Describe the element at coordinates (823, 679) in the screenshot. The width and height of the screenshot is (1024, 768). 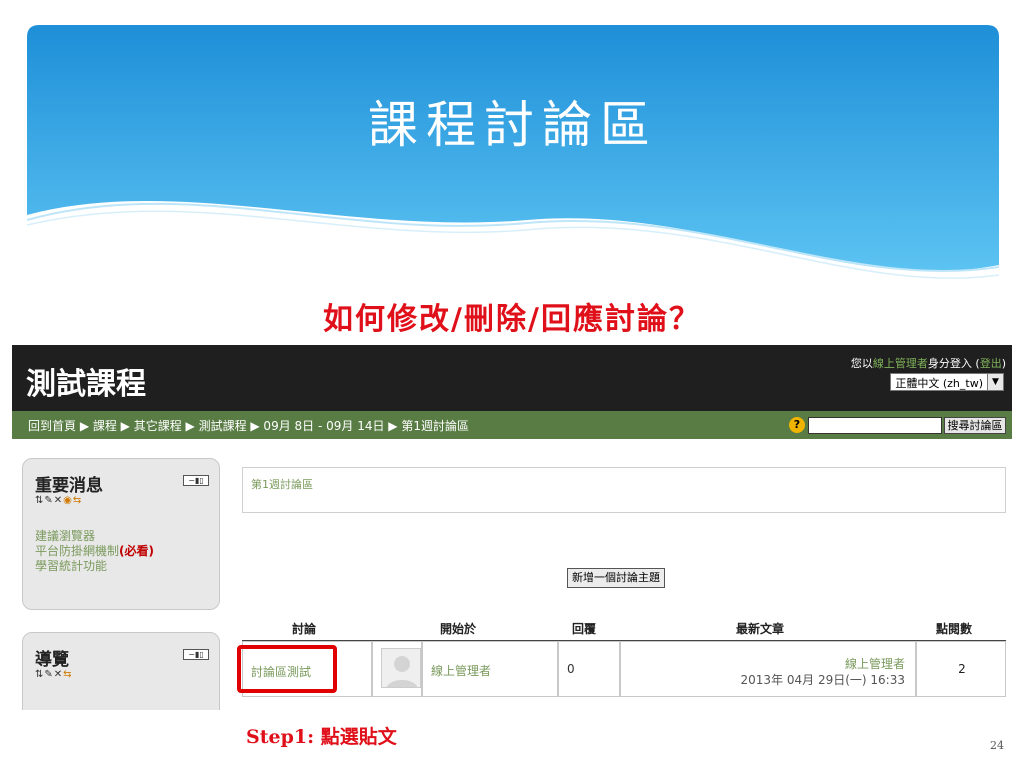
I see `latest-post-date: 2013年 04月 29日(一) 16:33` at that location.